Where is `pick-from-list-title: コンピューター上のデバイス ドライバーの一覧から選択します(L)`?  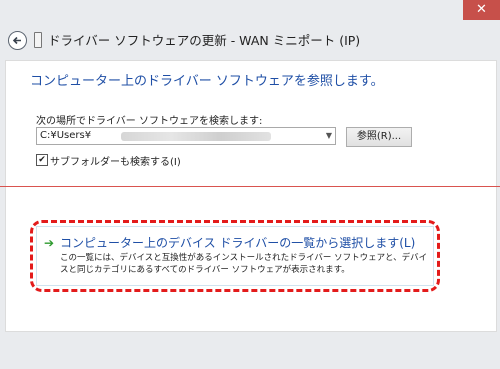
pick-from-list-title: コンピューター上のデバイス ドライバーの一覧から選択します(L) is located at coordinates (237, 242).